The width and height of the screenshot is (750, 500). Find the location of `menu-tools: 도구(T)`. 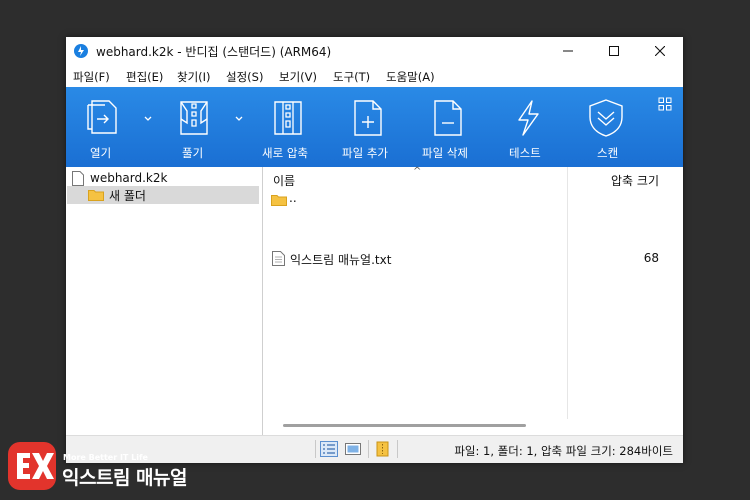

menu-tools: 도구(T) is located at coordinates (351, 77).